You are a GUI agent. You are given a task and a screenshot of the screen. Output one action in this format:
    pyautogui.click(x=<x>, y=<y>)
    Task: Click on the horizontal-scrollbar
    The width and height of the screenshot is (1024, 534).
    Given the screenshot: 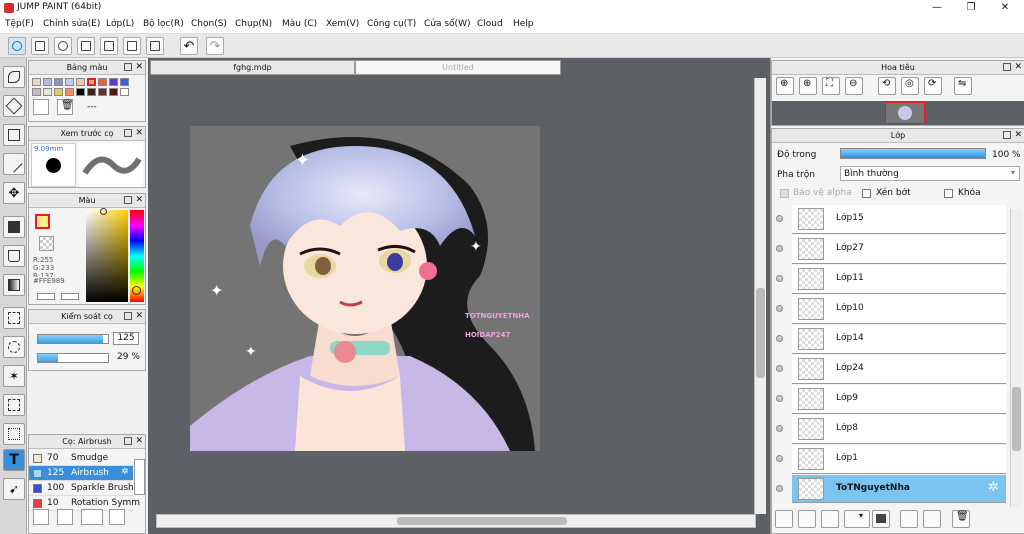 What is the action you would take?
    pyautogui.click(x=456, y=521)
    